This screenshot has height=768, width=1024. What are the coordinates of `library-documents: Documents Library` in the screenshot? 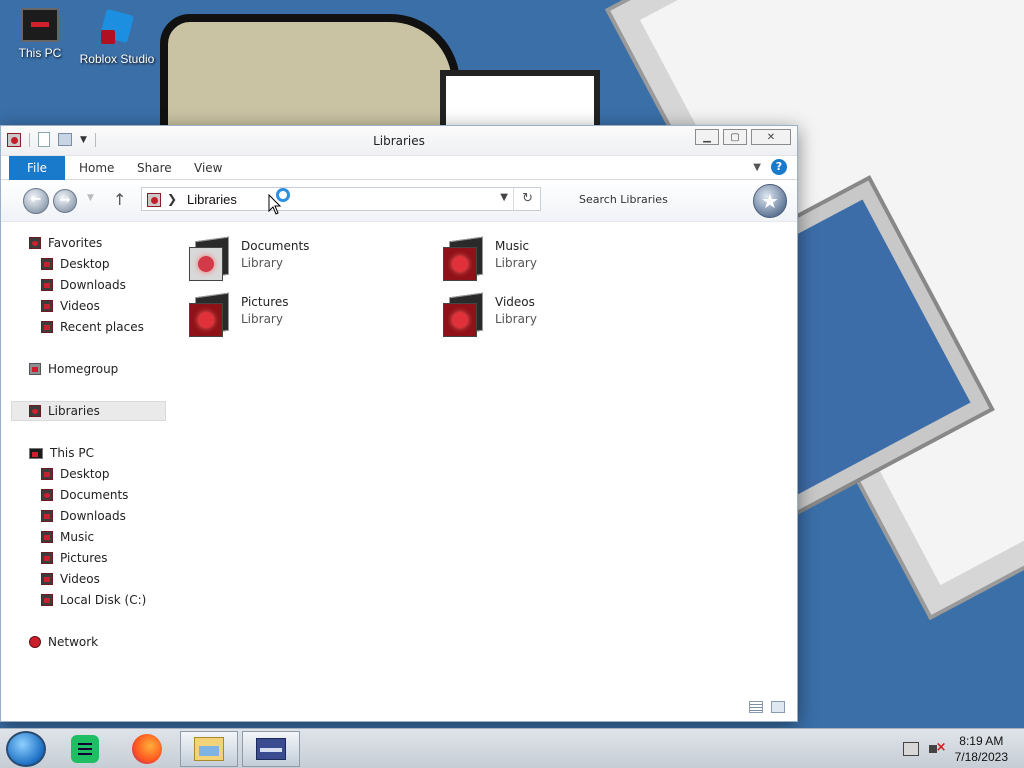 It's located at (248, 261).